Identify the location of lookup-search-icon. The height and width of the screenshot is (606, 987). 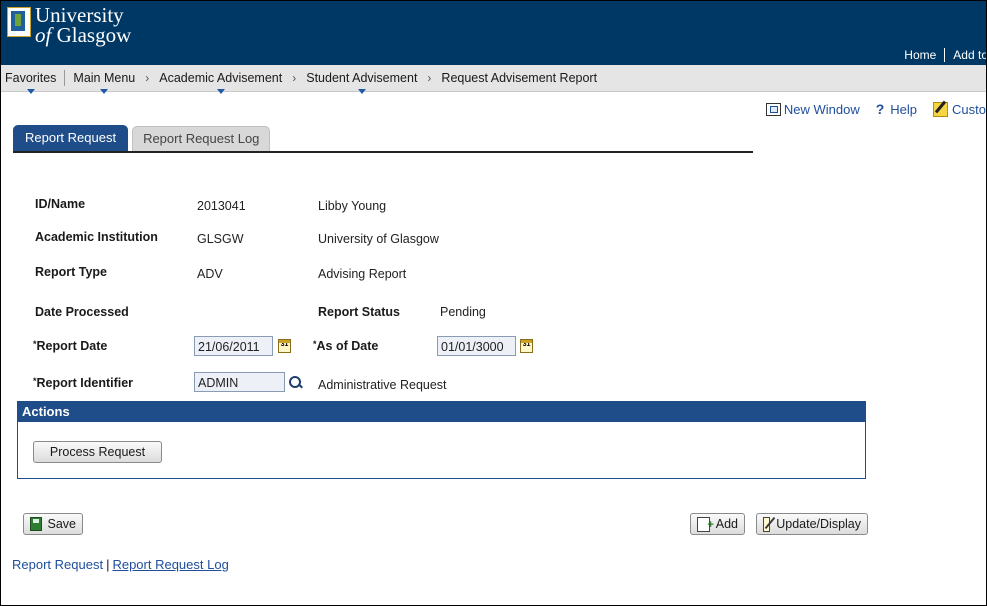
(296, 383).